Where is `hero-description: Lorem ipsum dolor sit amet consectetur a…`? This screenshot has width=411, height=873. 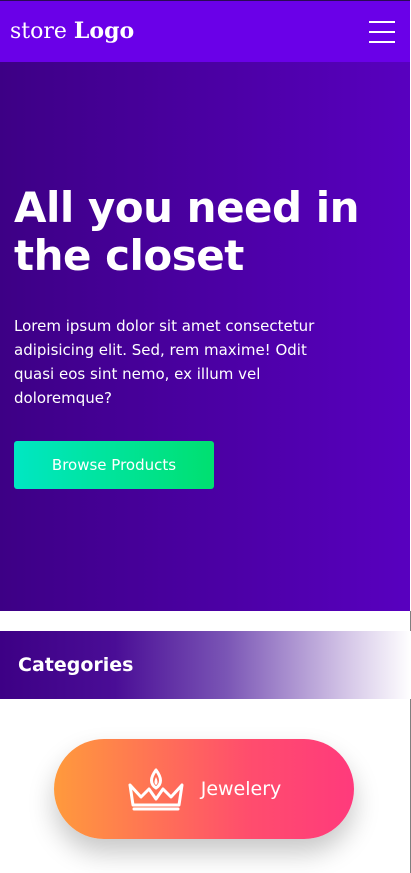
hero-description: Lorem ipsum dolor sit amet consectetur a… is located at coordinates (164, 362).